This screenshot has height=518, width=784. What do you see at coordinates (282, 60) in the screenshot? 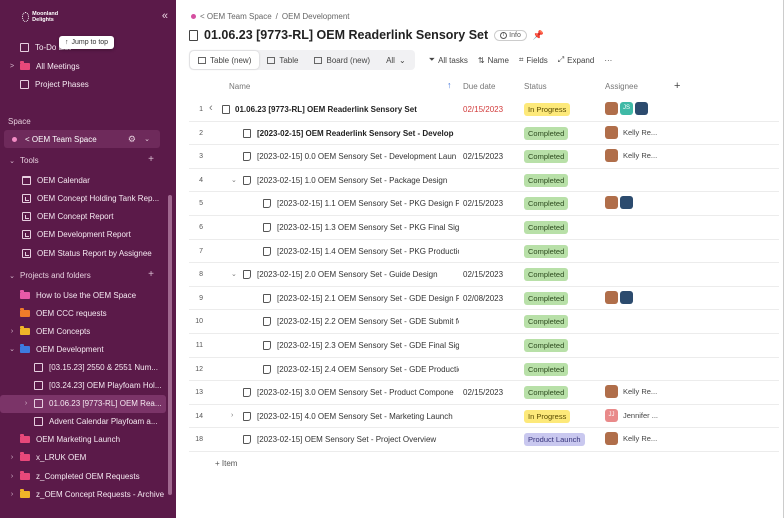
I see `tab-view-1: Table` at bounding box center [282, 60].